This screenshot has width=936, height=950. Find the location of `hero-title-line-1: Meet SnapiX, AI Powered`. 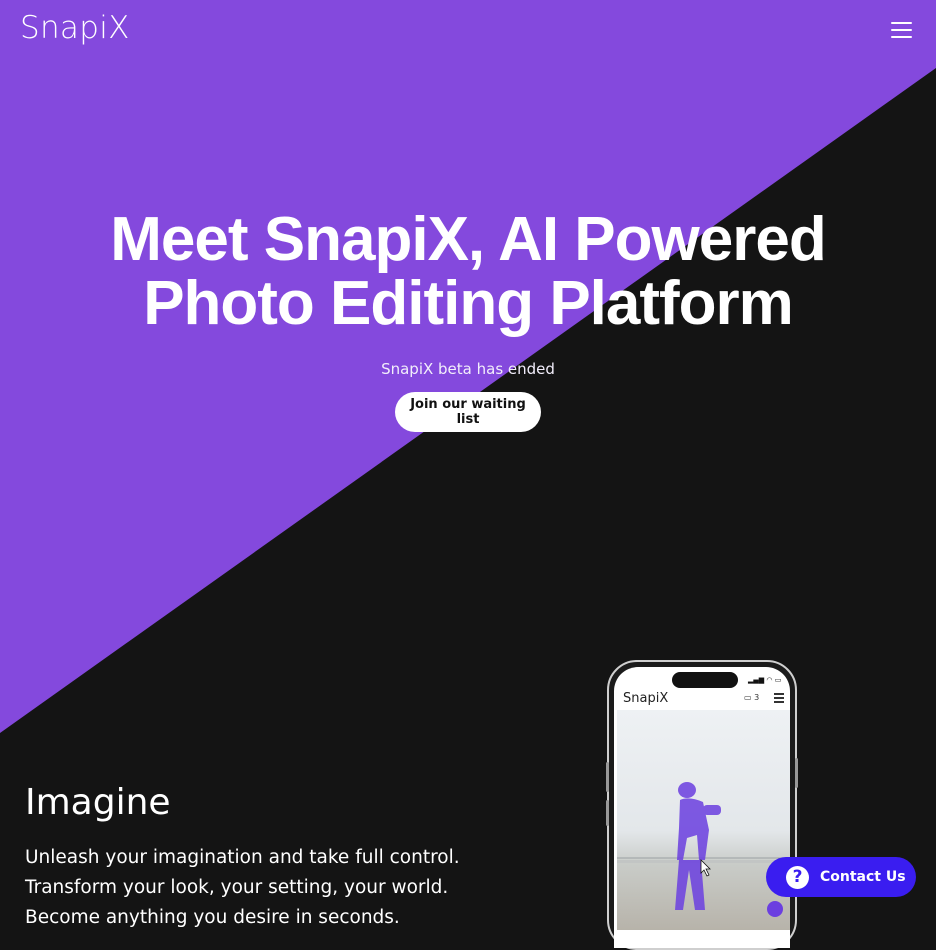

hero-title-line-1: Meet SnapiX, AI Powered is located at coordinates (468, 239).